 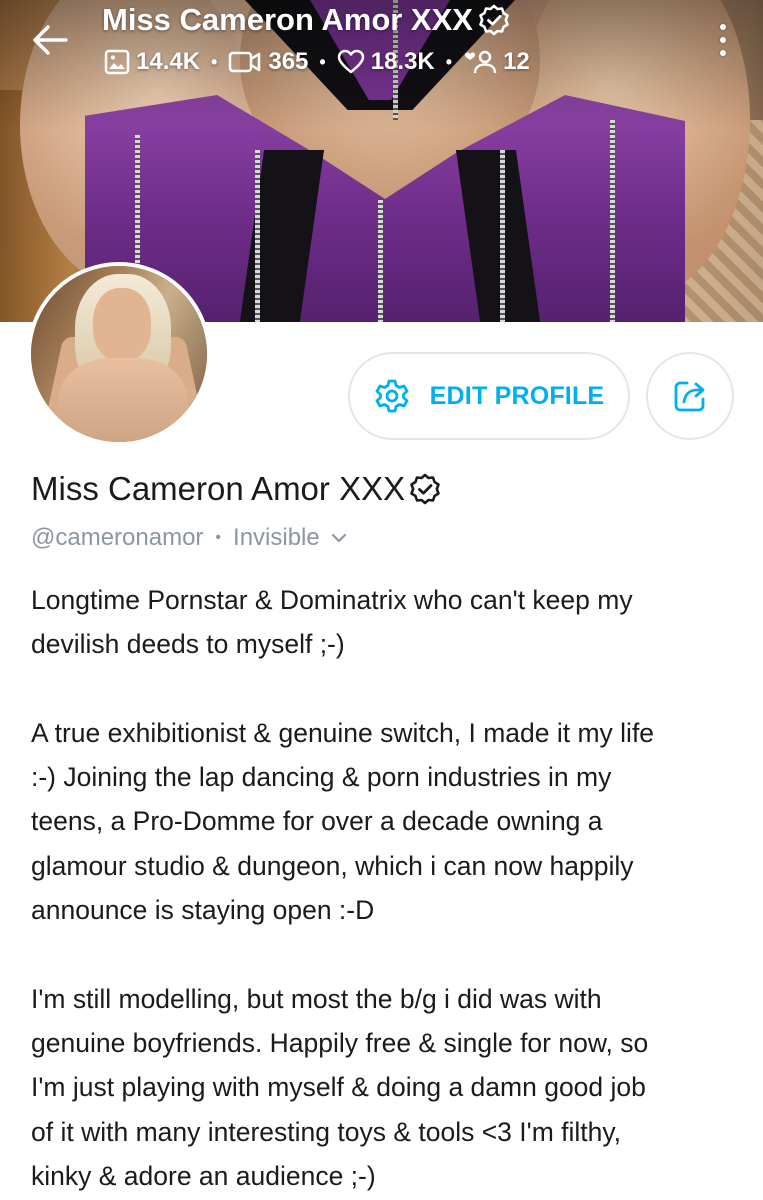 I want to click on videos-stat: 365, so click(x=268, y=62).